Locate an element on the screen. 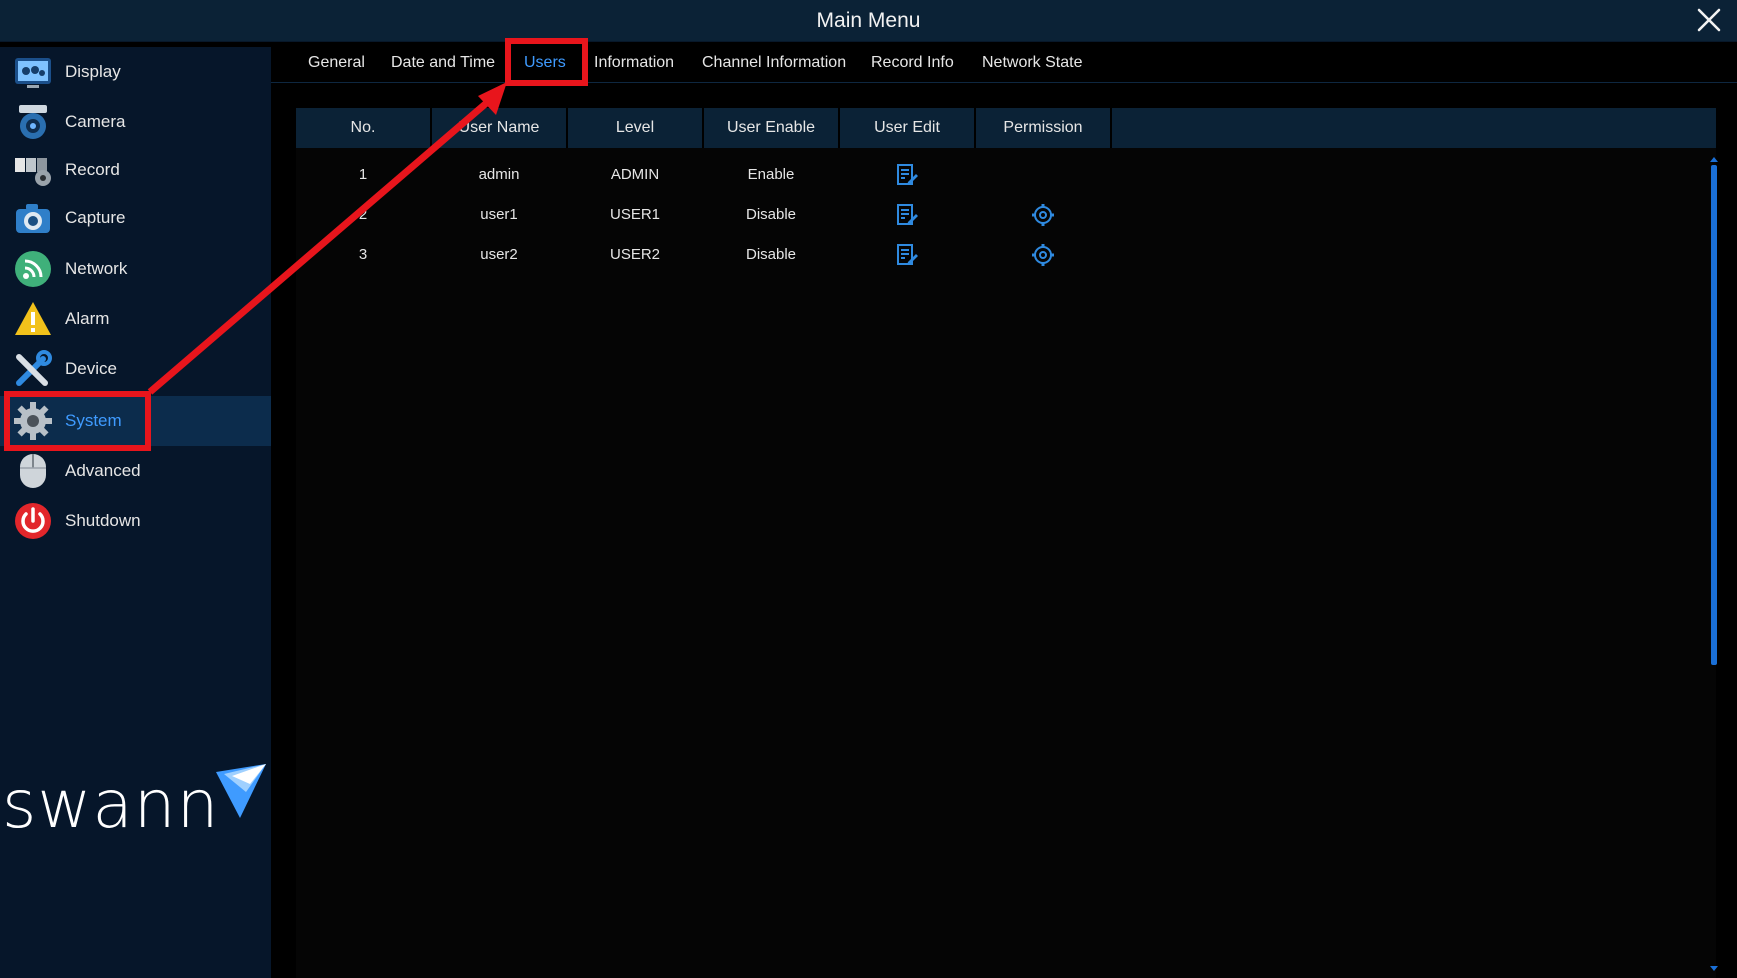 The image size is (1737, 978). cell-level: USER2 is located at coordinates (635, 254).